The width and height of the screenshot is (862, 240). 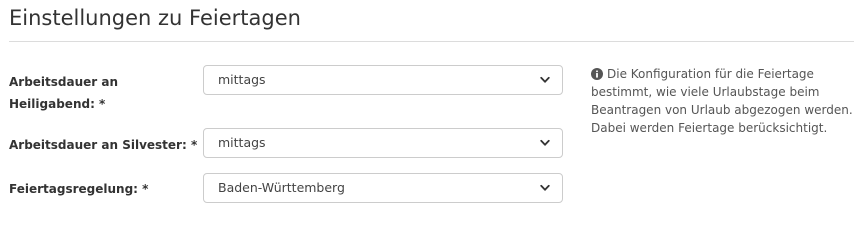 I want to click on christmas-eve-duration-select: mittags, so click(x=383, y=80).